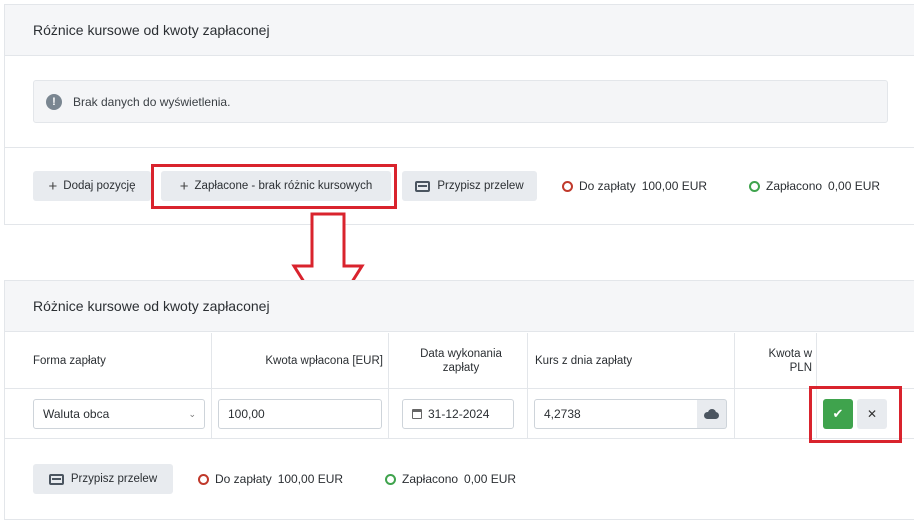  Describe the element at coordinates (246, 414) in the screenshot. I see `amount-paid-value: 100,00` at that location.